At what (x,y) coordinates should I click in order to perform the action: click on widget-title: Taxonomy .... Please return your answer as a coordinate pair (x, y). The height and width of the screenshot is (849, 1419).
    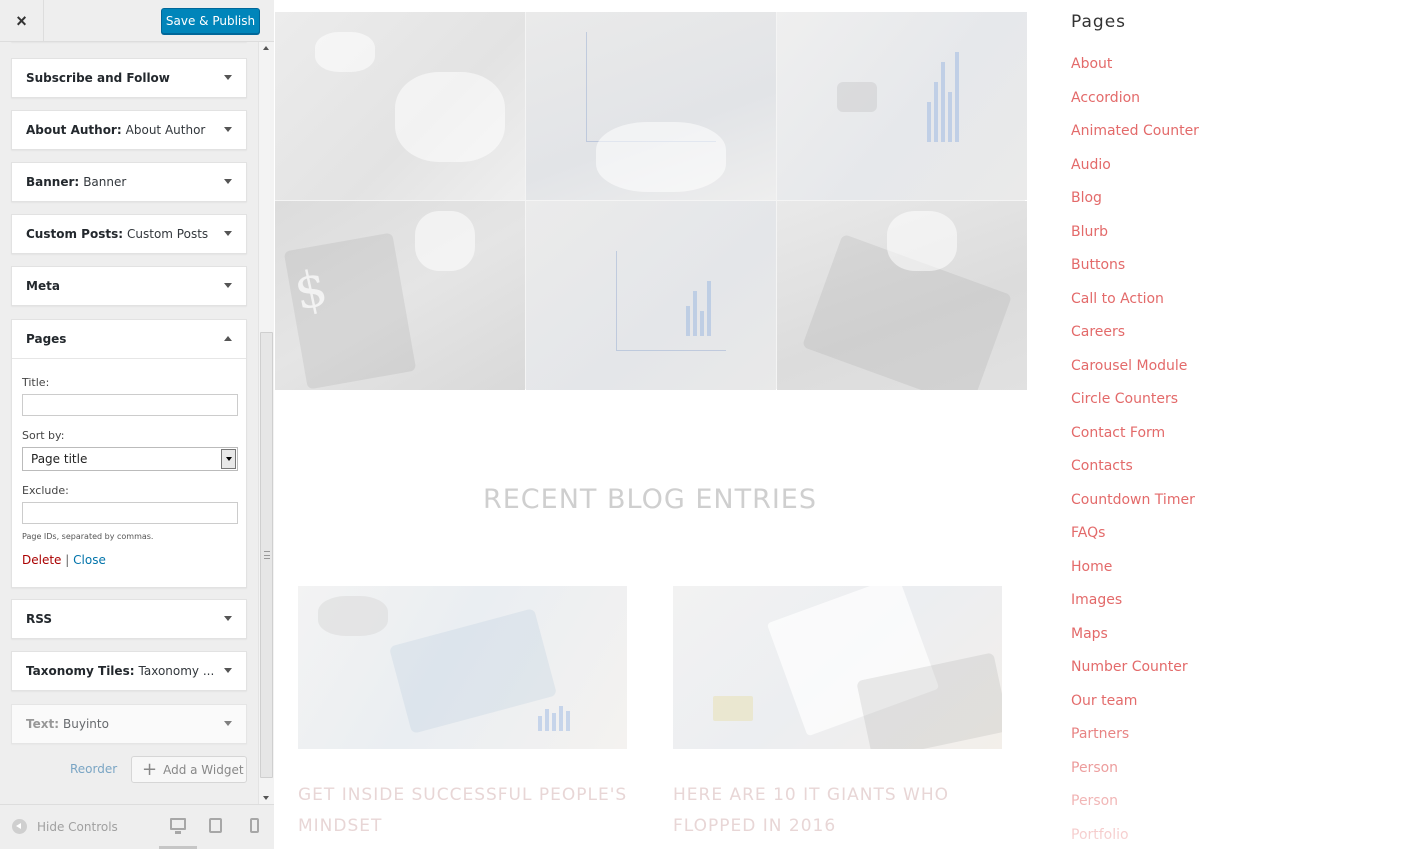
    Looking at the image, I should click on (176, 671).